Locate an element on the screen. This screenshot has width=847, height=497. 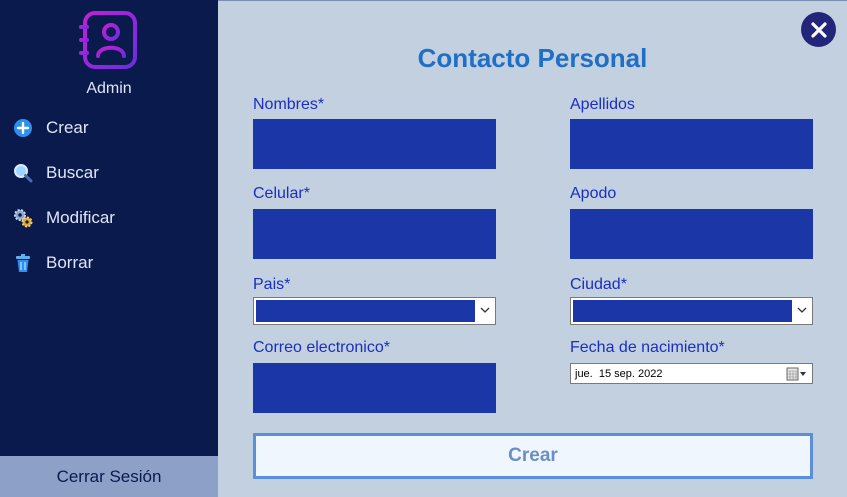
correo-label: Correo electronico* is located at coordinates (321, 347).